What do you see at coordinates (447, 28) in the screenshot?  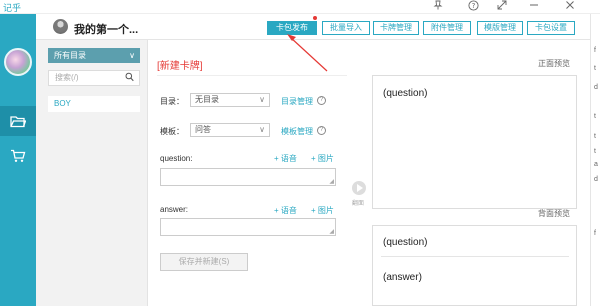 I see `attachment-manage-button: 附件管理` at bounding box center [447, 28].